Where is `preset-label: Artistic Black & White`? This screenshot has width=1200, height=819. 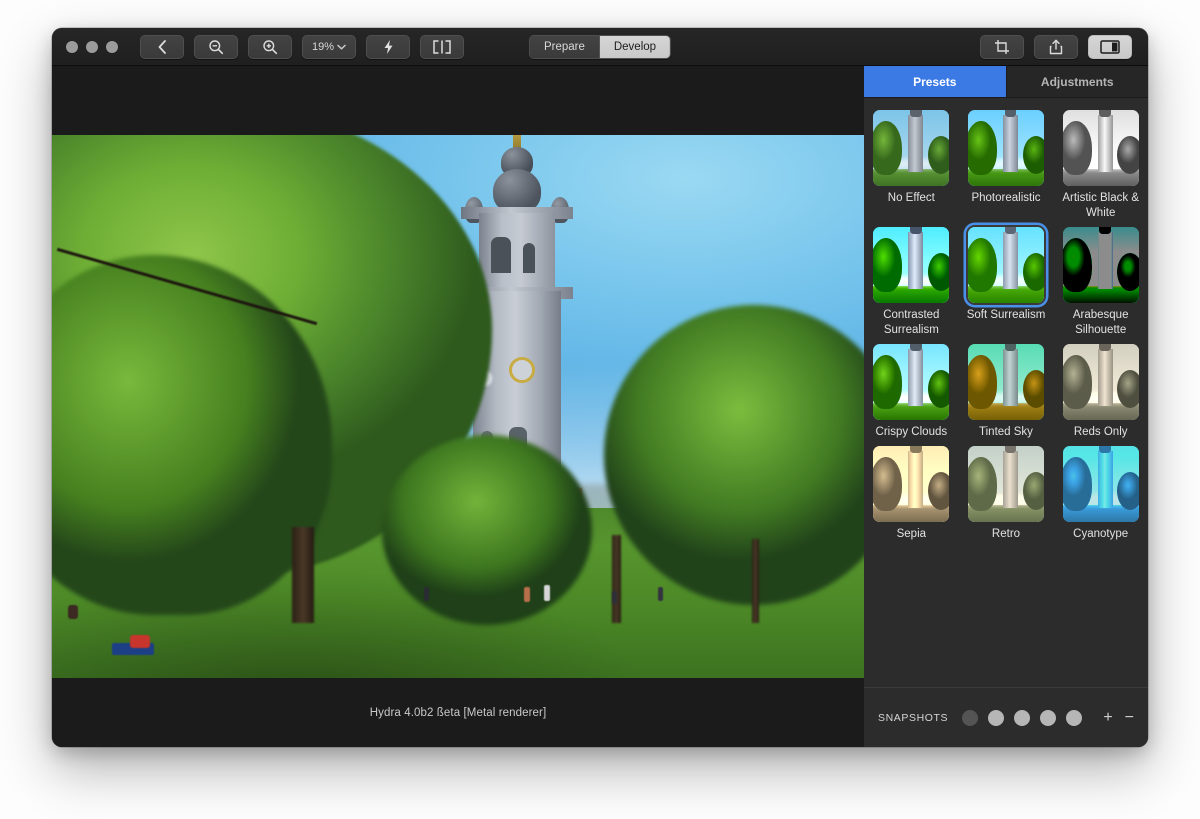
preset-label: Artistic Black & White is located at coordinates (1100, 205).